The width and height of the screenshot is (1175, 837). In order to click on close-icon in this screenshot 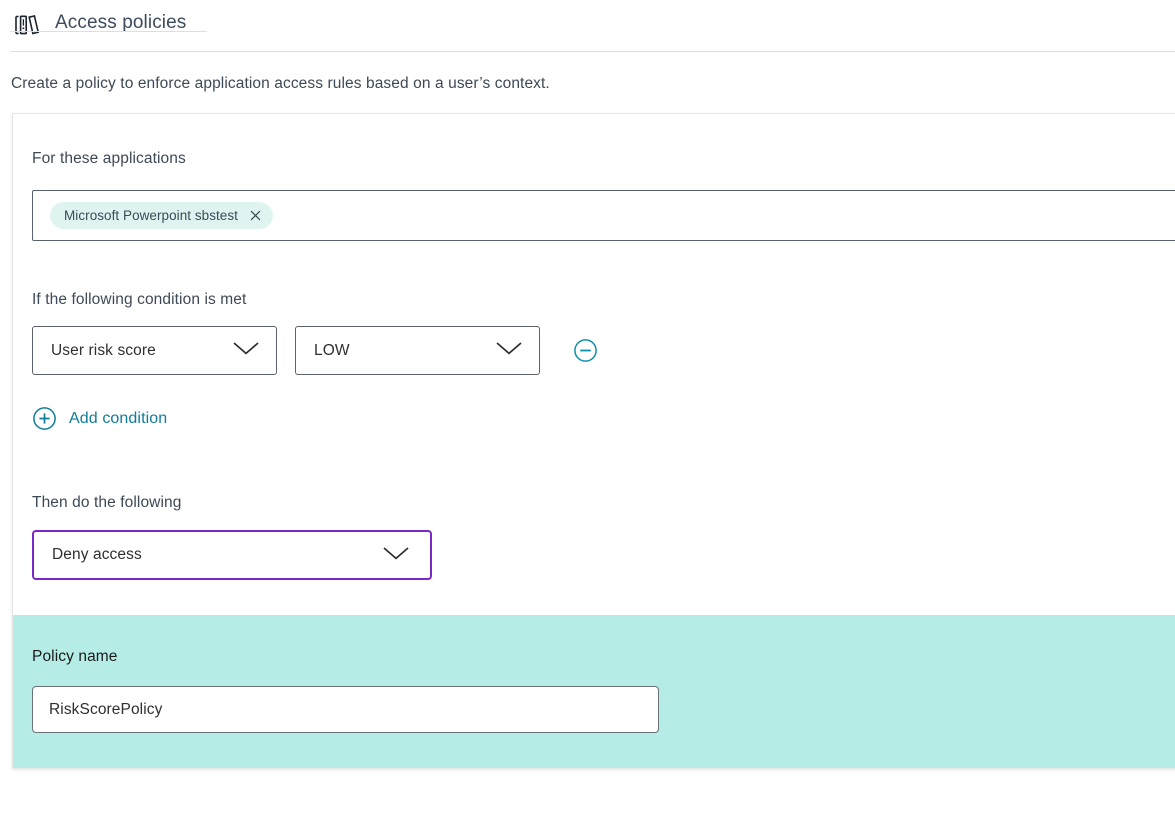, I will do `click(255, 215)`.